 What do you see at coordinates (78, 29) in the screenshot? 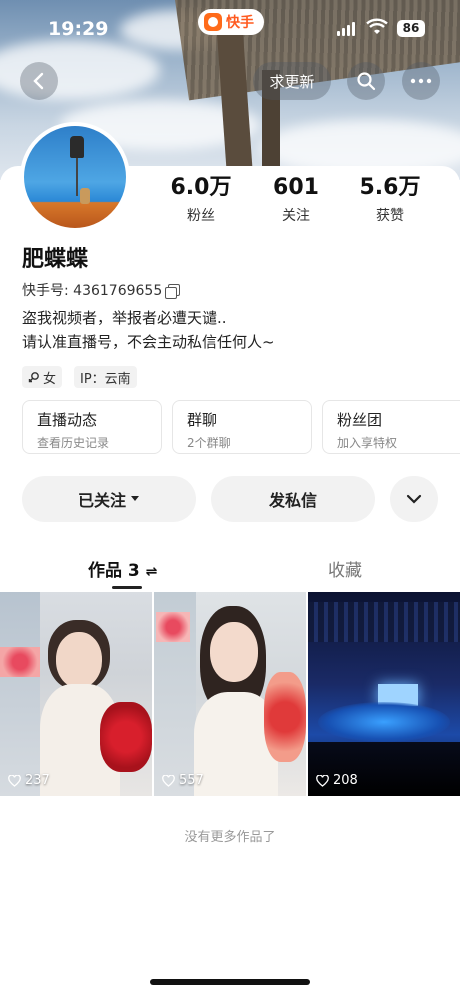
I see `status-time: 19:29` at bounding box center [78, 29].